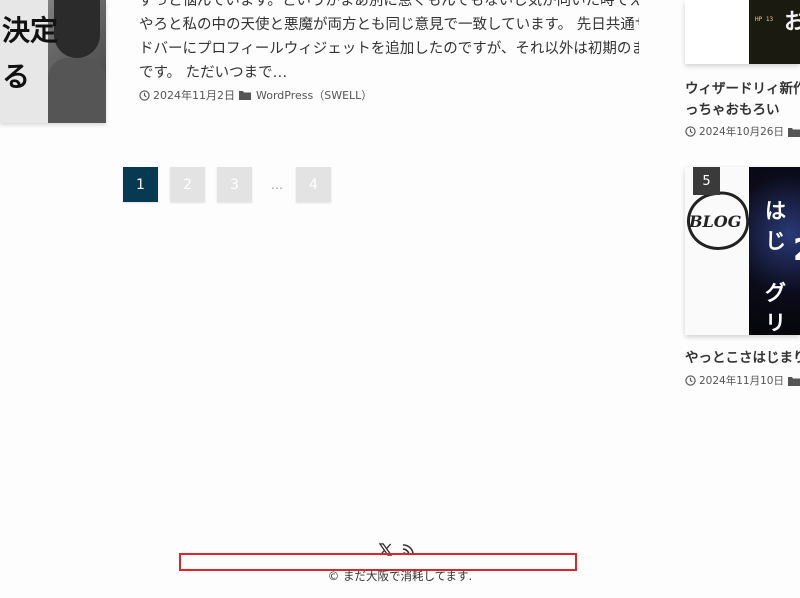 The width and height of the screenshot is (800, 598). I want to click on page-2-link: 2, so click(187, 184).